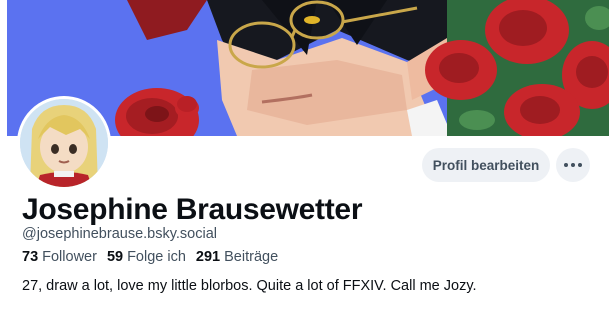  Describe the element at coordinates (192, 209) in the screenshot. I see `display-name: Josephine Brausewetter` at that location.